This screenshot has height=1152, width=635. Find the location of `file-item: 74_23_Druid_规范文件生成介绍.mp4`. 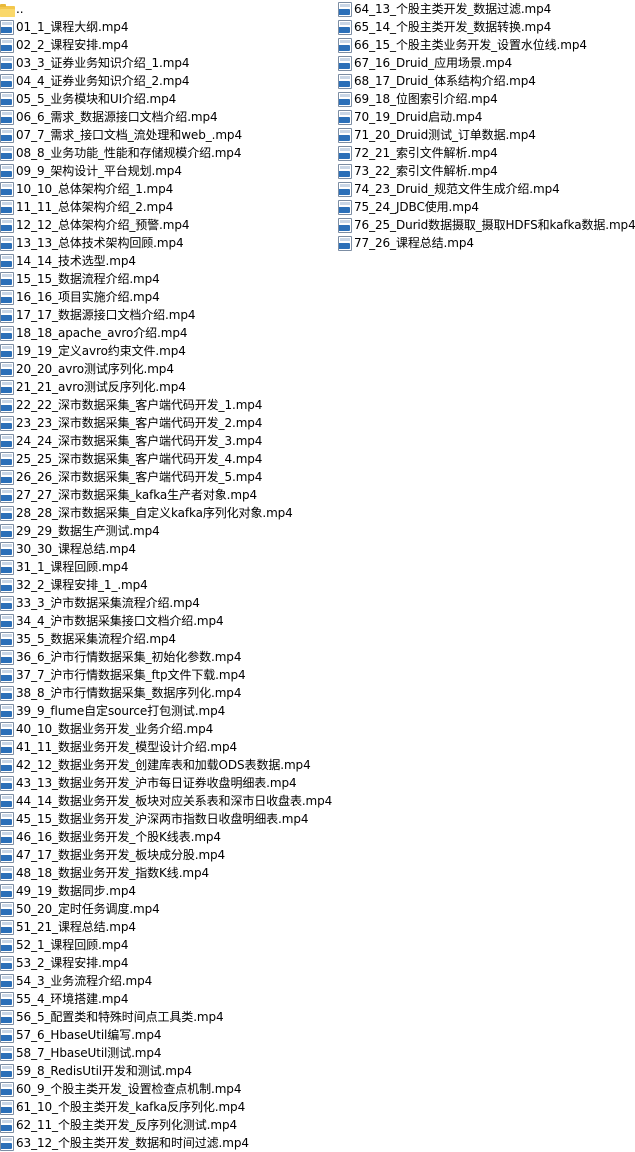

file-item: 74_23_Druid_规范文件生成介绍.mp4 is located at coordinates (486, 189).